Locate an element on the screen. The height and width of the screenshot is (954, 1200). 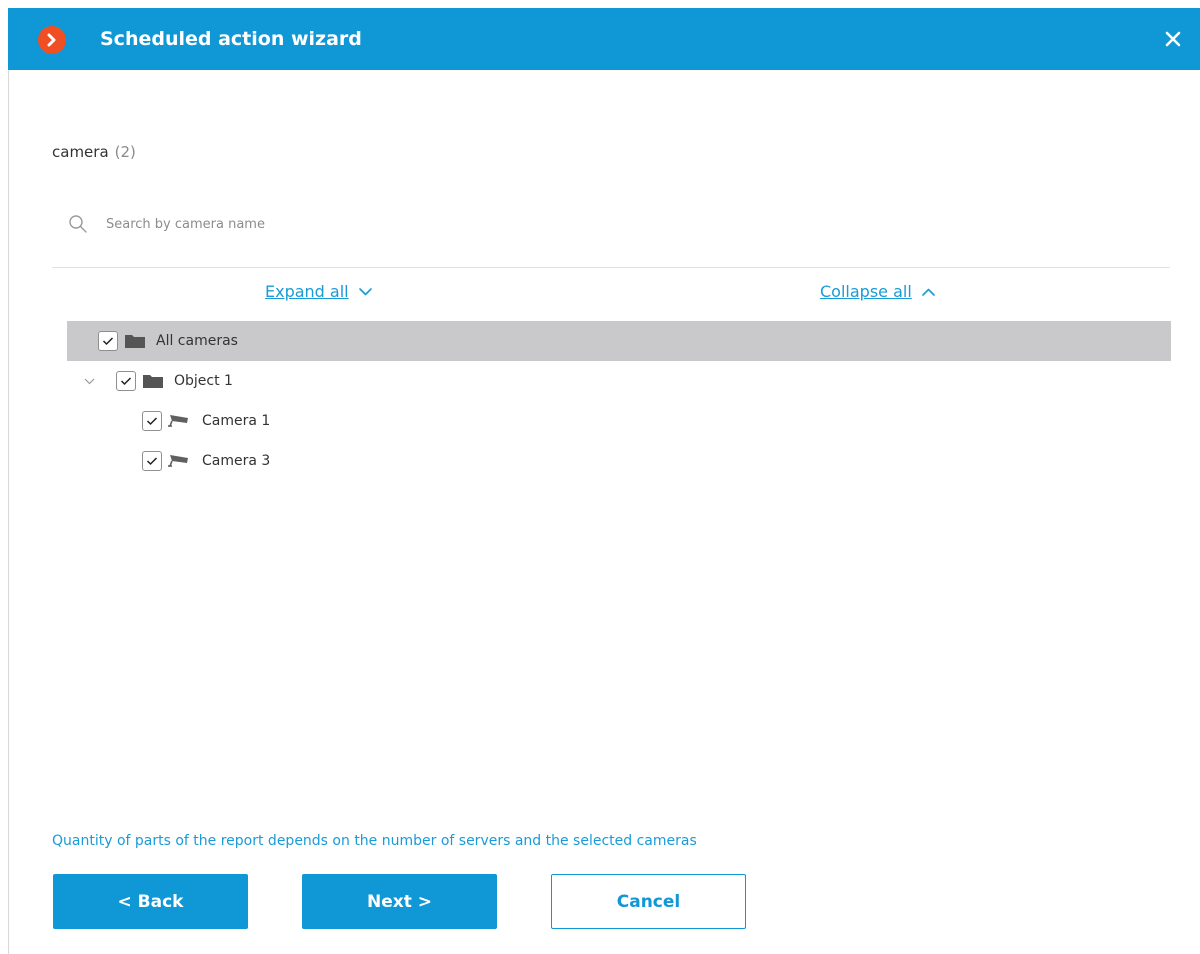
chevron-right-icon is located at coordinates (51, 40).